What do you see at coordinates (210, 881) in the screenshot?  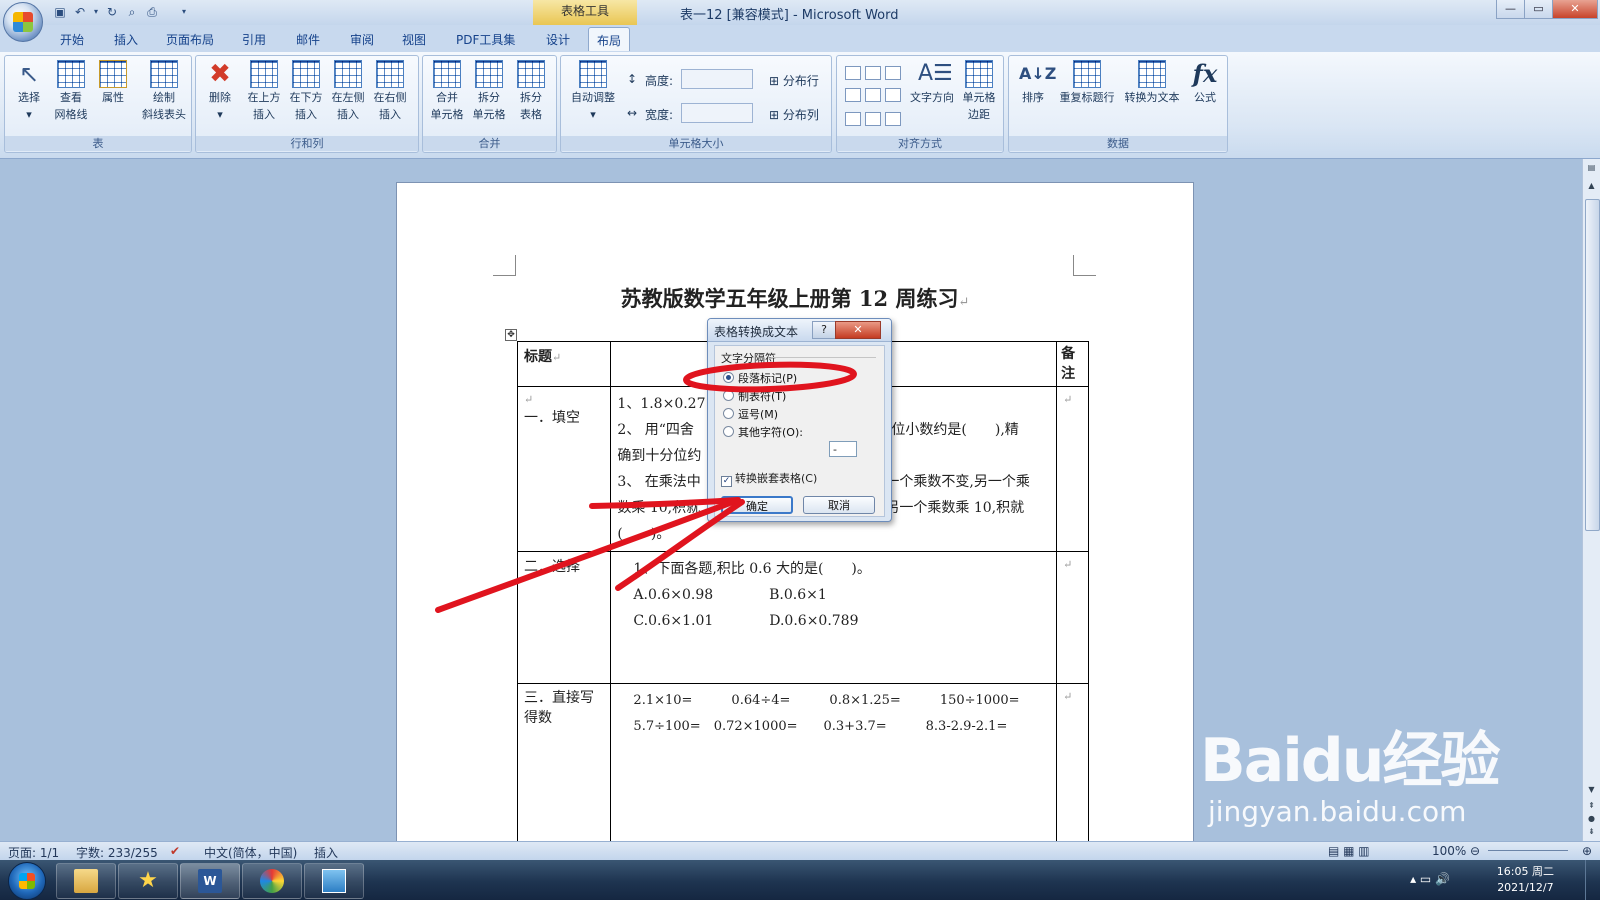 I see `taskbar-word: W` at bounding box center [210, 881].